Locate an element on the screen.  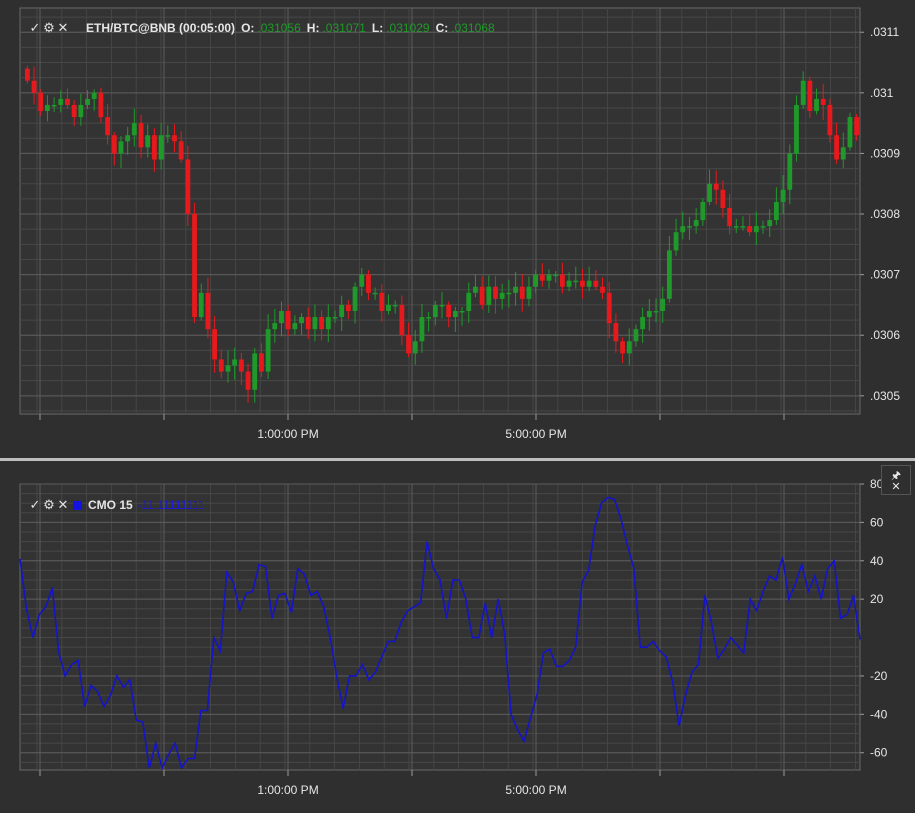
cmo-color-swatch is located at coordinates (77, 505).